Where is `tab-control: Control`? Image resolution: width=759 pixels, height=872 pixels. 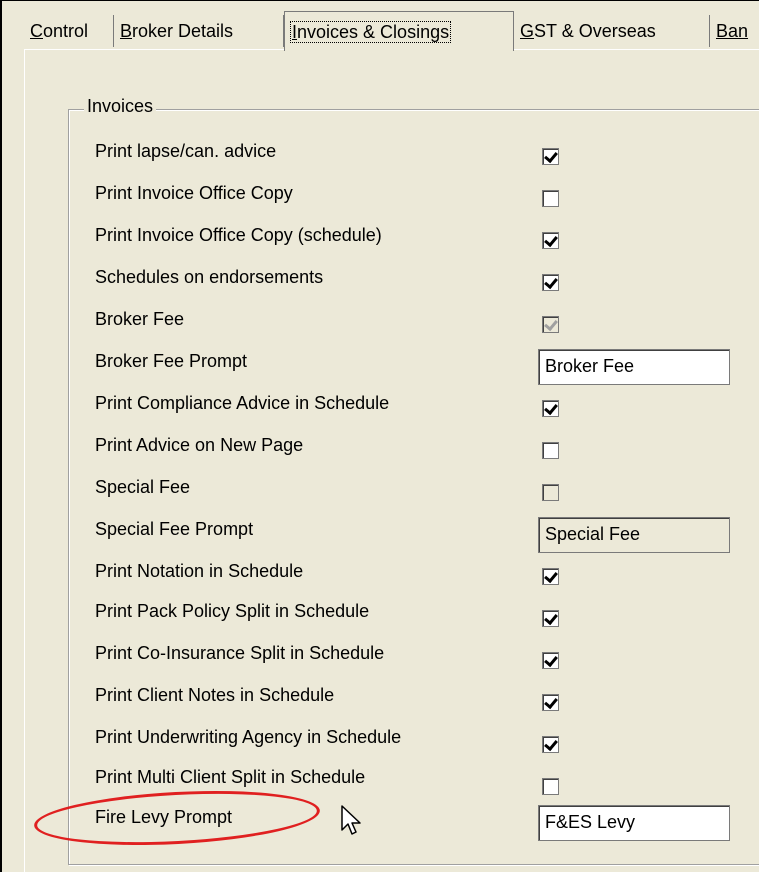
tab-control: Control is located at coordinates (69, 31).